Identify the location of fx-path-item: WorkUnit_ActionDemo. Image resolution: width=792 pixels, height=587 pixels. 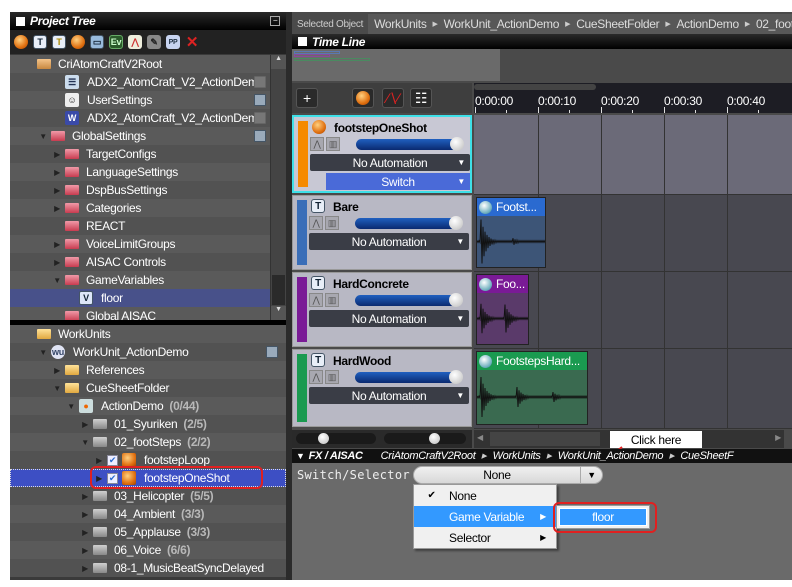
(611, 456).